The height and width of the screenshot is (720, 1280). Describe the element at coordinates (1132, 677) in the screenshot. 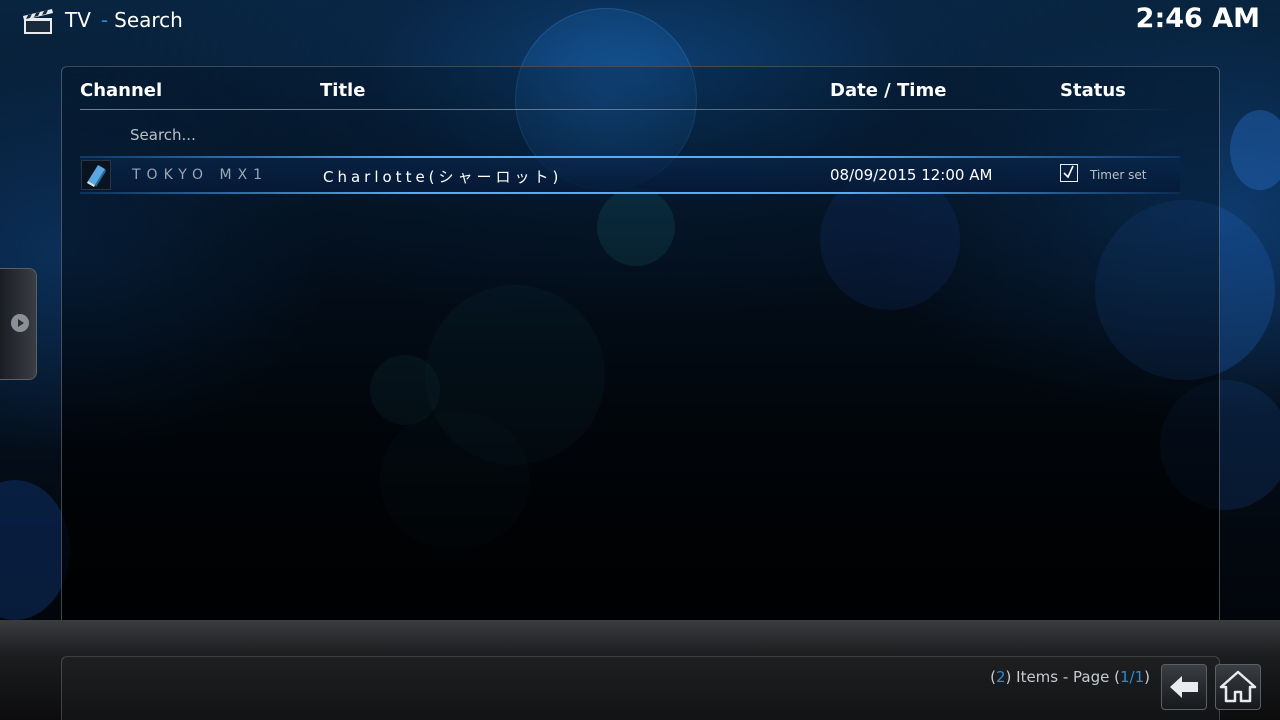

I see `page-number: 1/1` at that location.